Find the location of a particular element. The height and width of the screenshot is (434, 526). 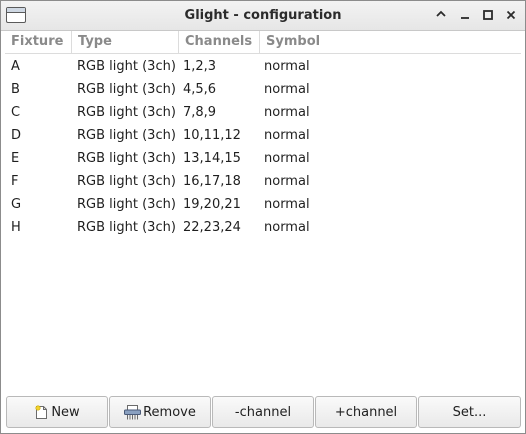

minimize-button is located at coordinates (465, 15).